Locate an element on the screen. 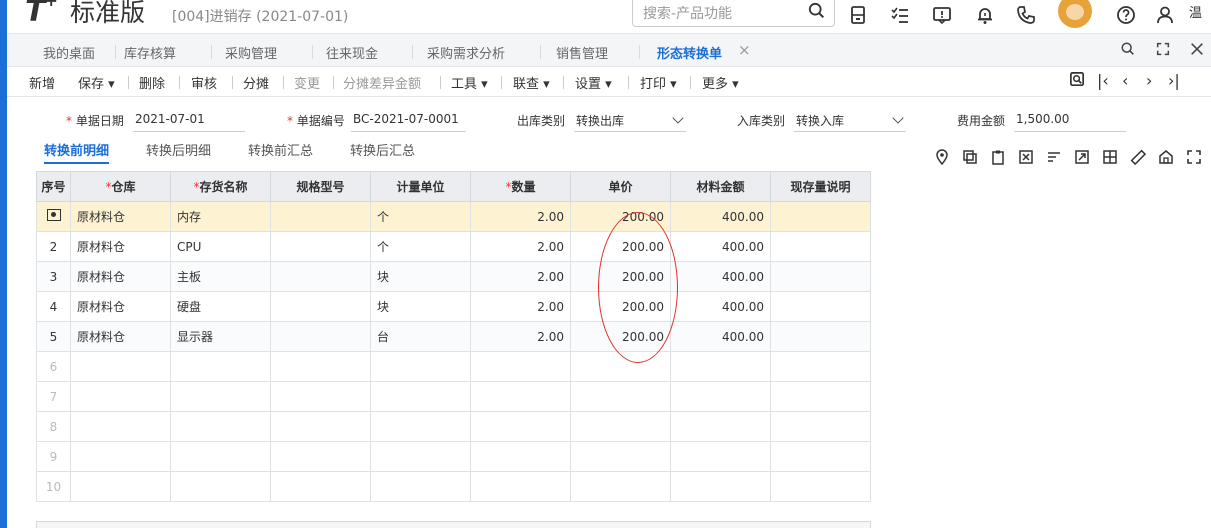 Image resolution: width=1211 pixels, height=528 pixels. table-row-empty: 8 is located at coordinates (453, 426).